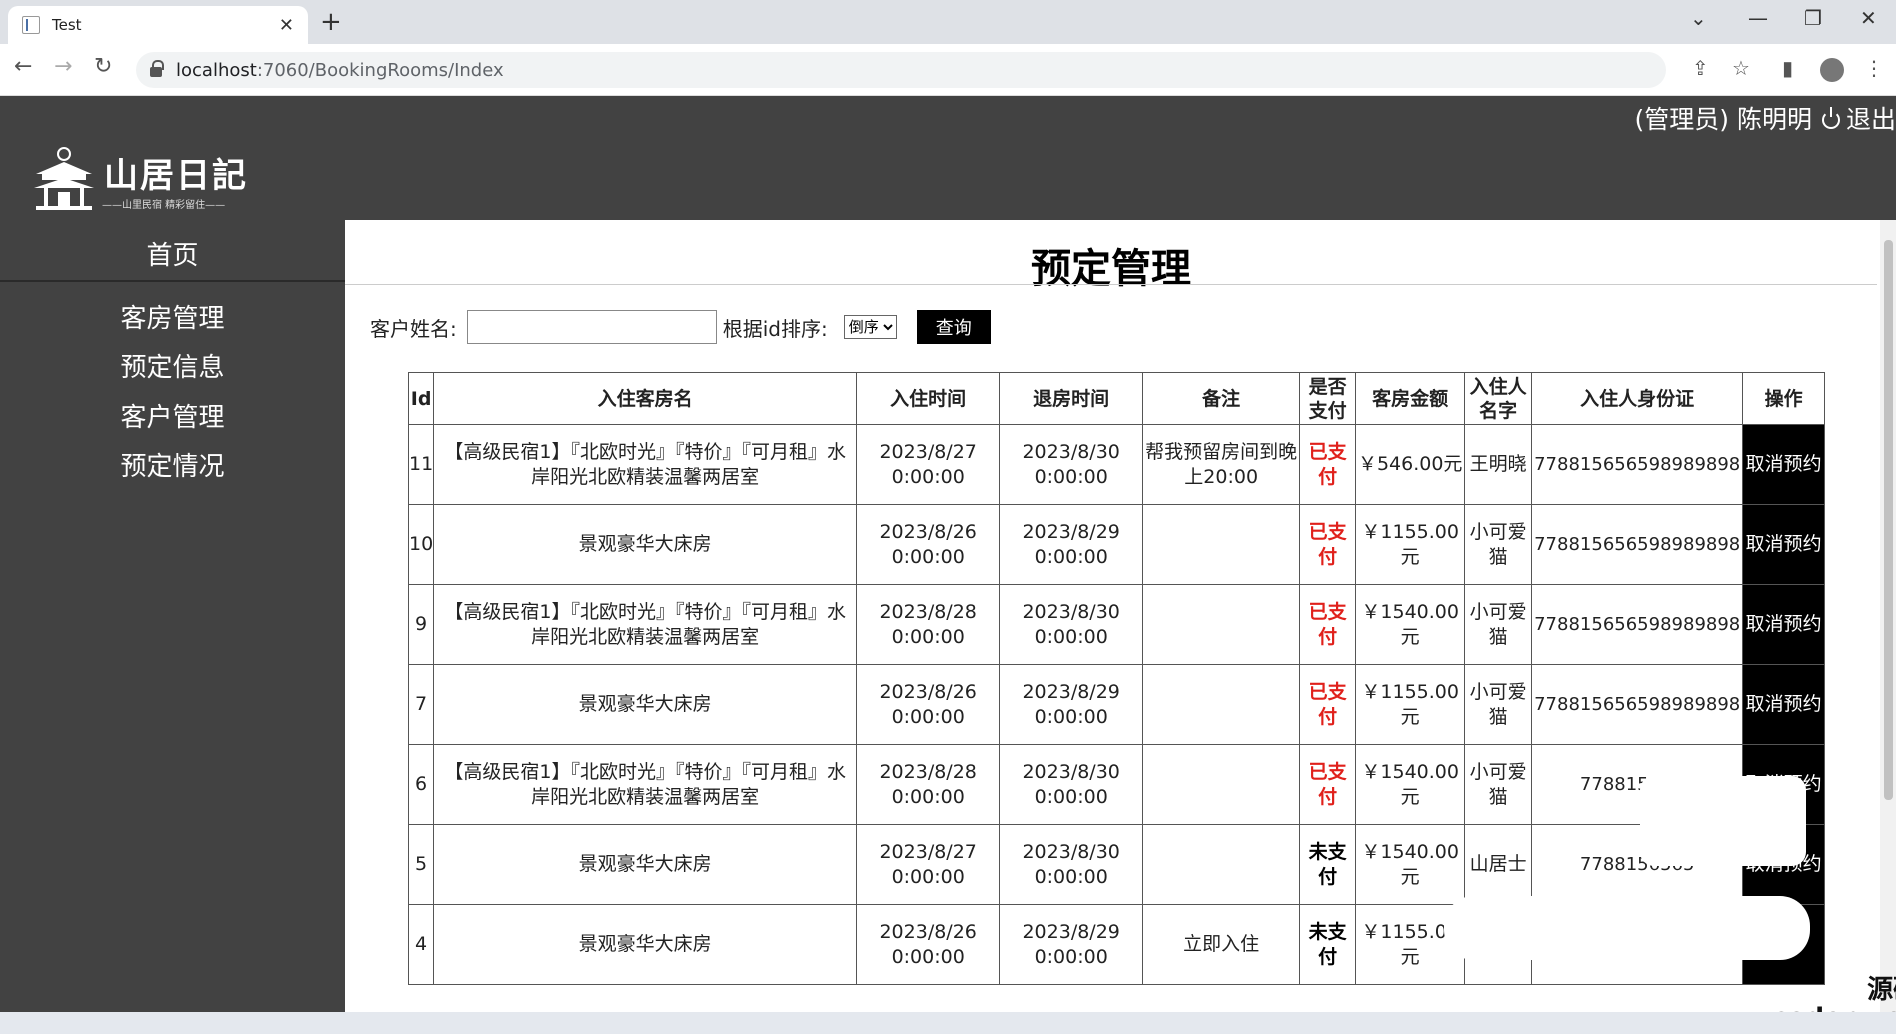  I want to click on bookmark-star-icon: ☆, so click(1741, 68).